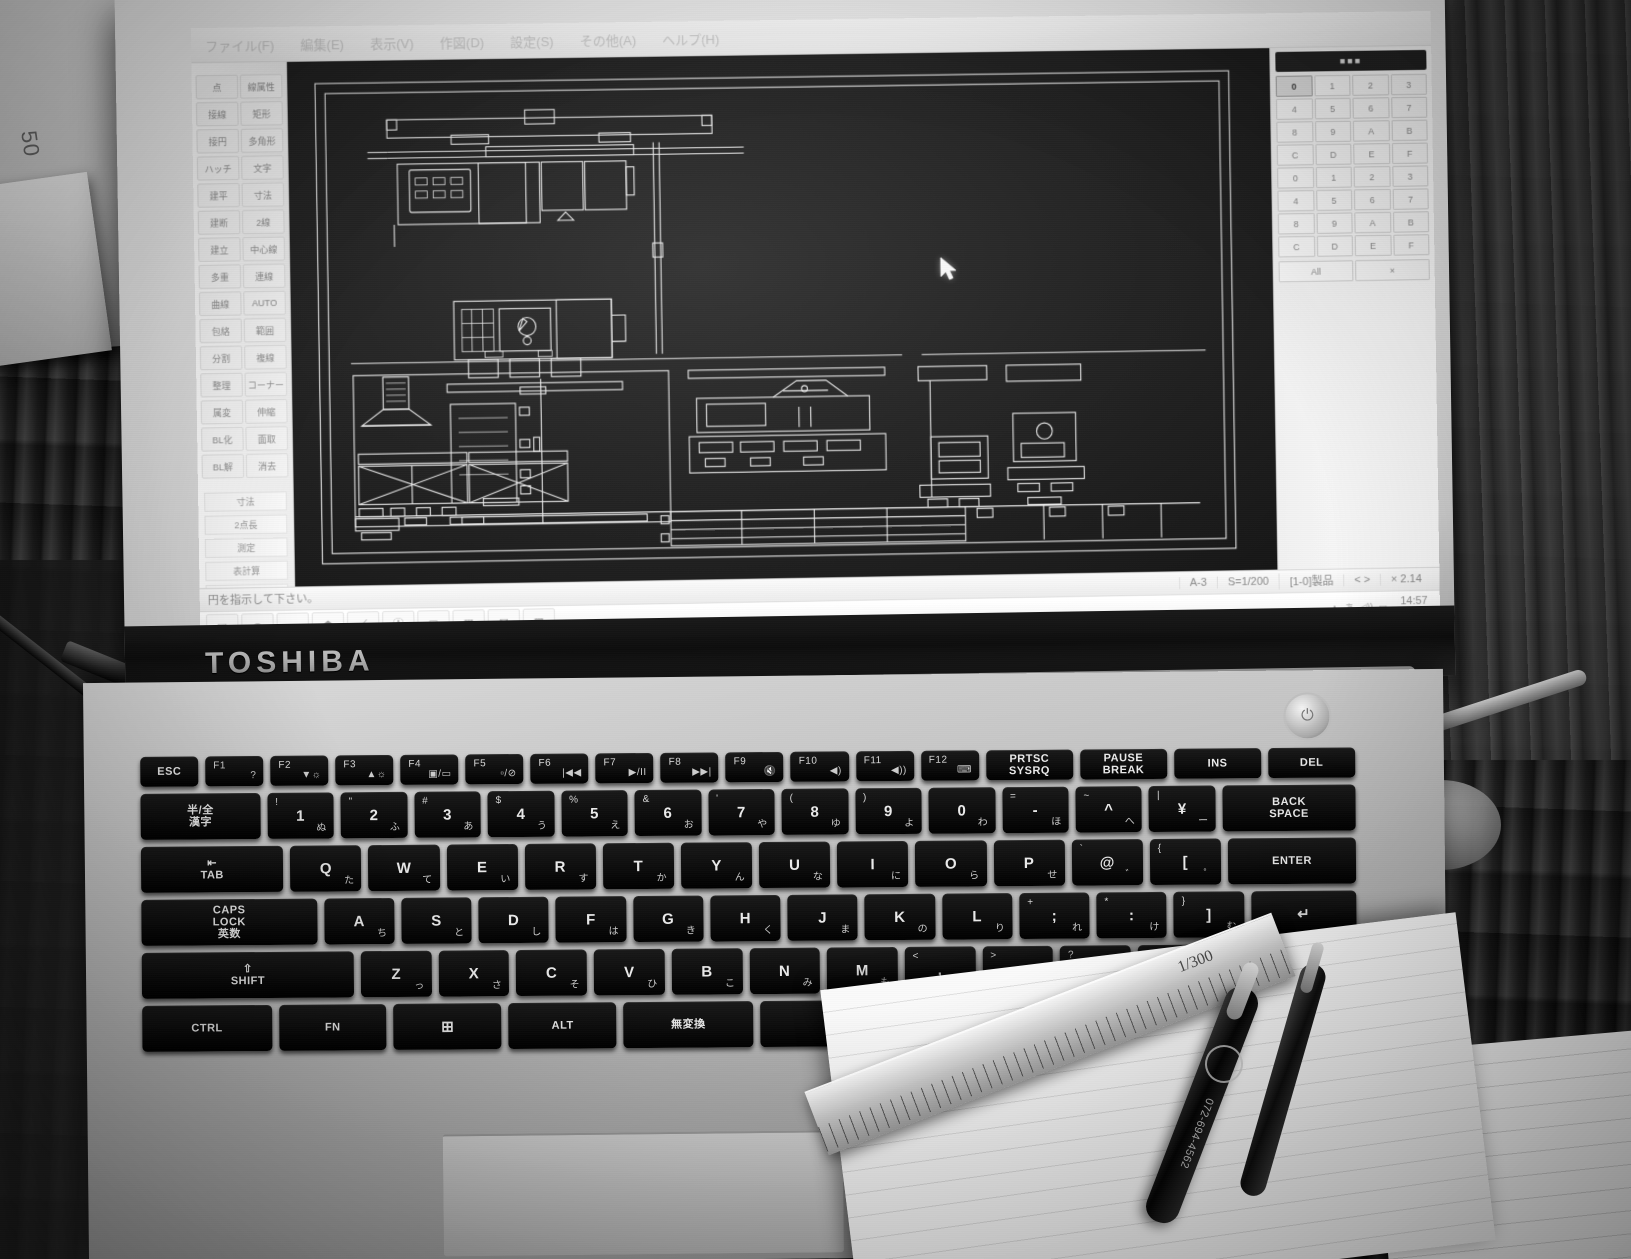 The width and height of the screenshot is (1631, 1259). What do you see at coordinates (594, 813) in the screenshot?
I see `key-5: % 5 え` at bounding box center [594, 813].